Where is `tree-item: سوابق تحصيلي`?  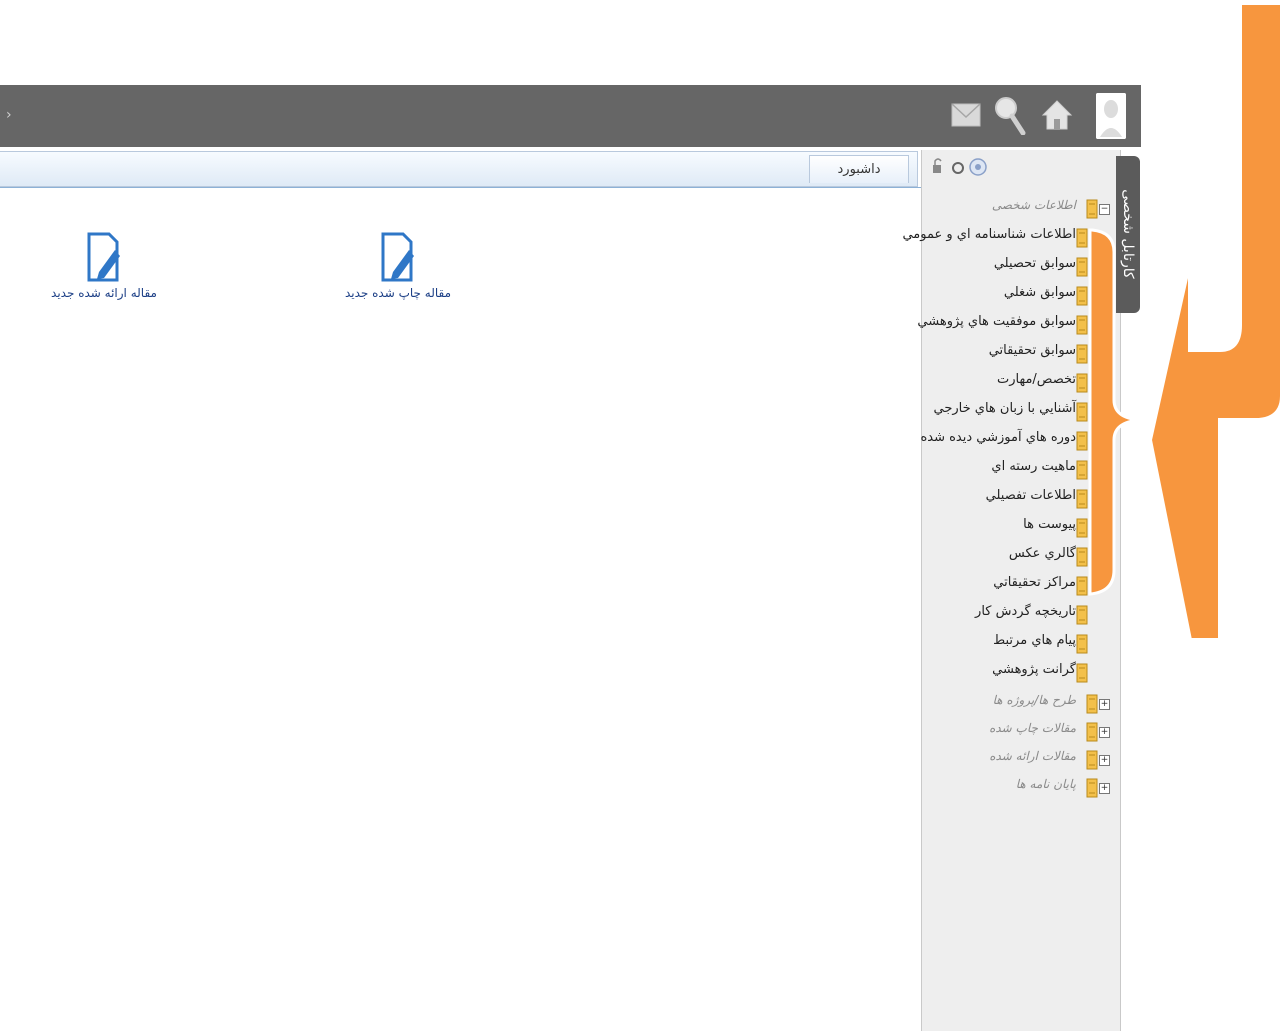 tree-item: سوابق تحصيلي is located at coordinates (1025, 268).